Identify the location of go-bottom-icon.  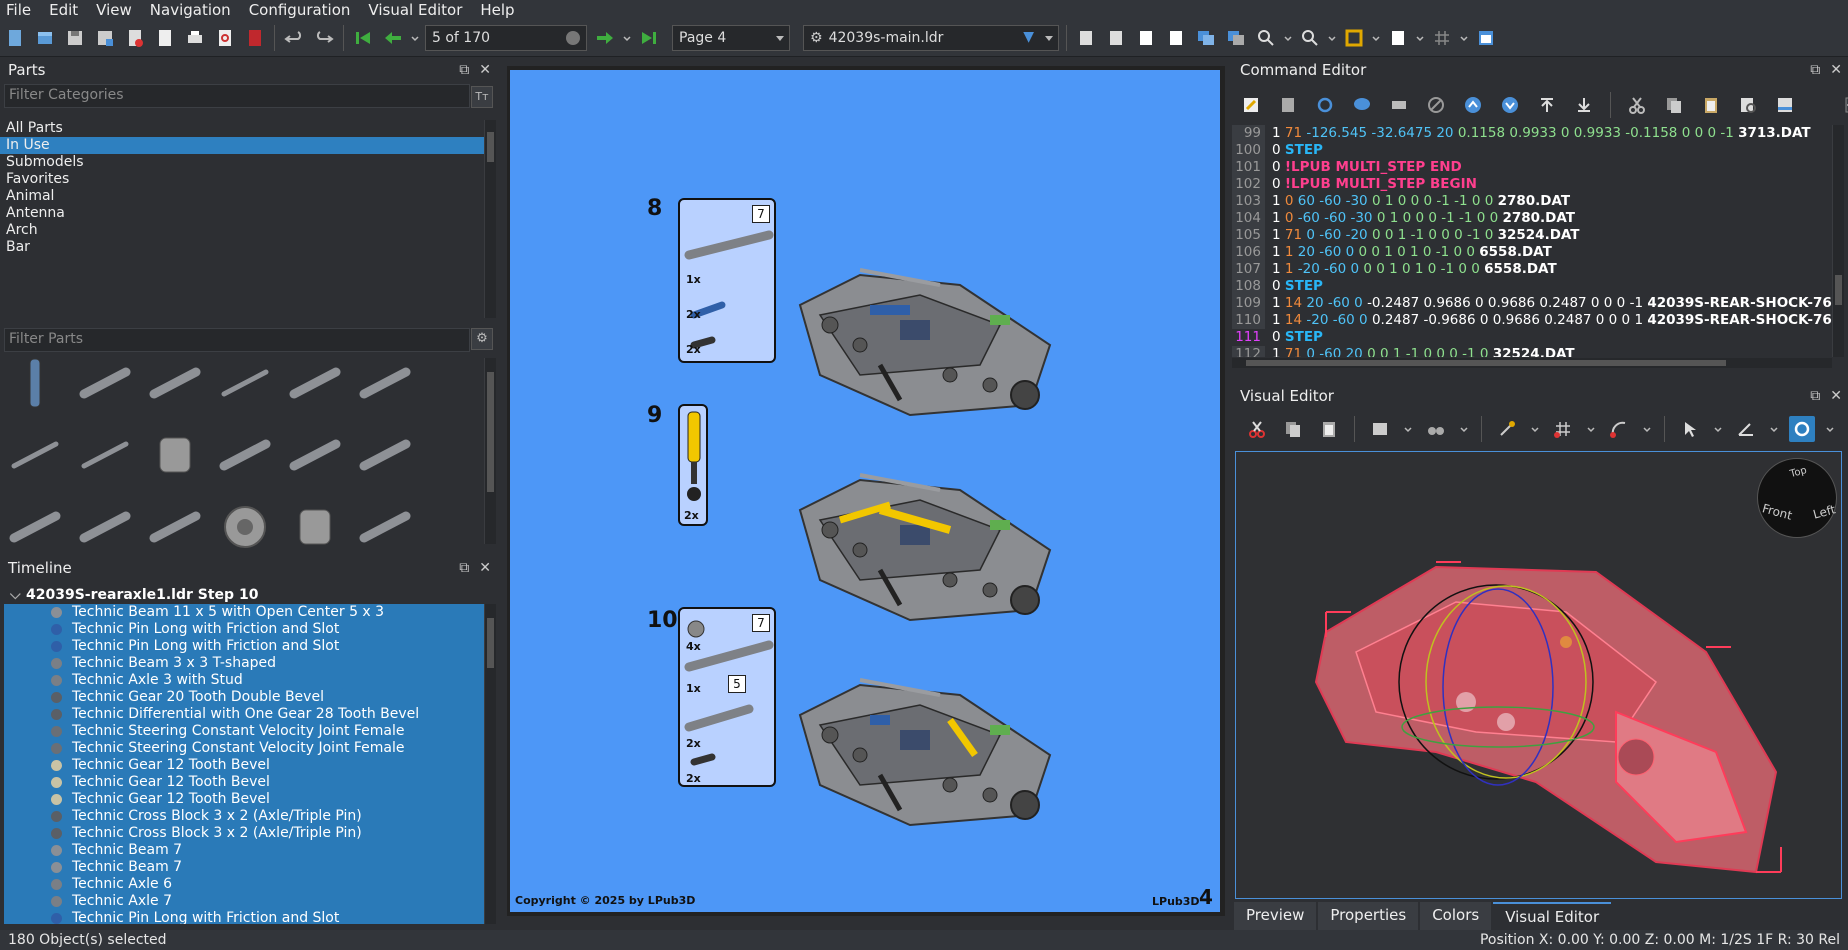
(1584, 105).